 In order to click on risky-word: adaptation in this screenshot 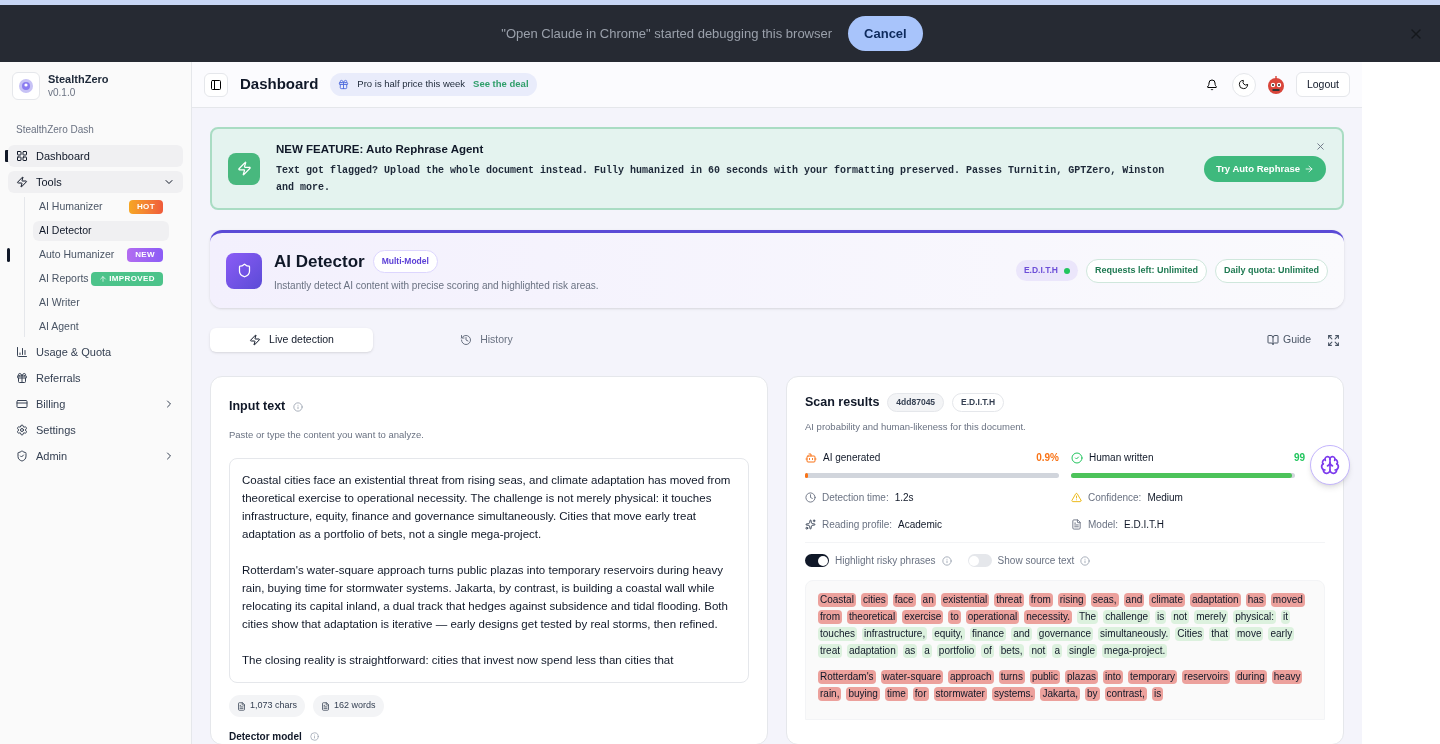, I will do `click(1215, 600)`.